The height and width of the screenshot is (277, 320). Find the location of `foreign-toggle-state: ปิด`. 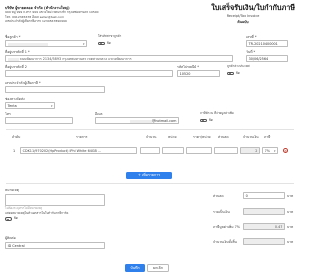

foreign-toggle-state: ปิด is located at coordinates (238, 72).